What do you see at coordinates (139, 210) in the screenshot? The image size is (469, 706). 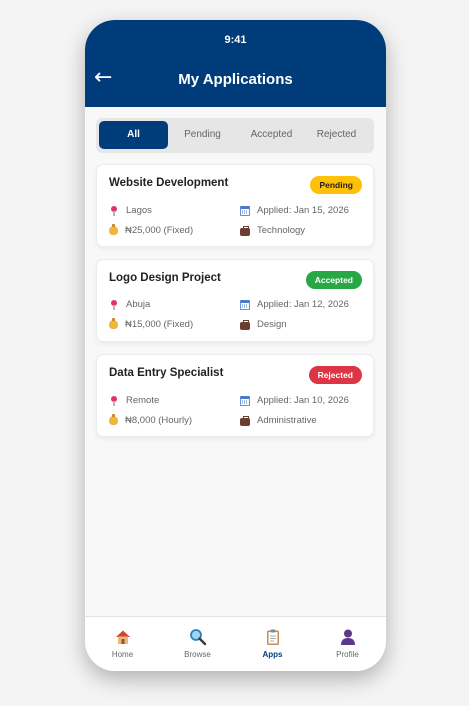 I see `location-text: Lagos` at bounding box center [139, 210].